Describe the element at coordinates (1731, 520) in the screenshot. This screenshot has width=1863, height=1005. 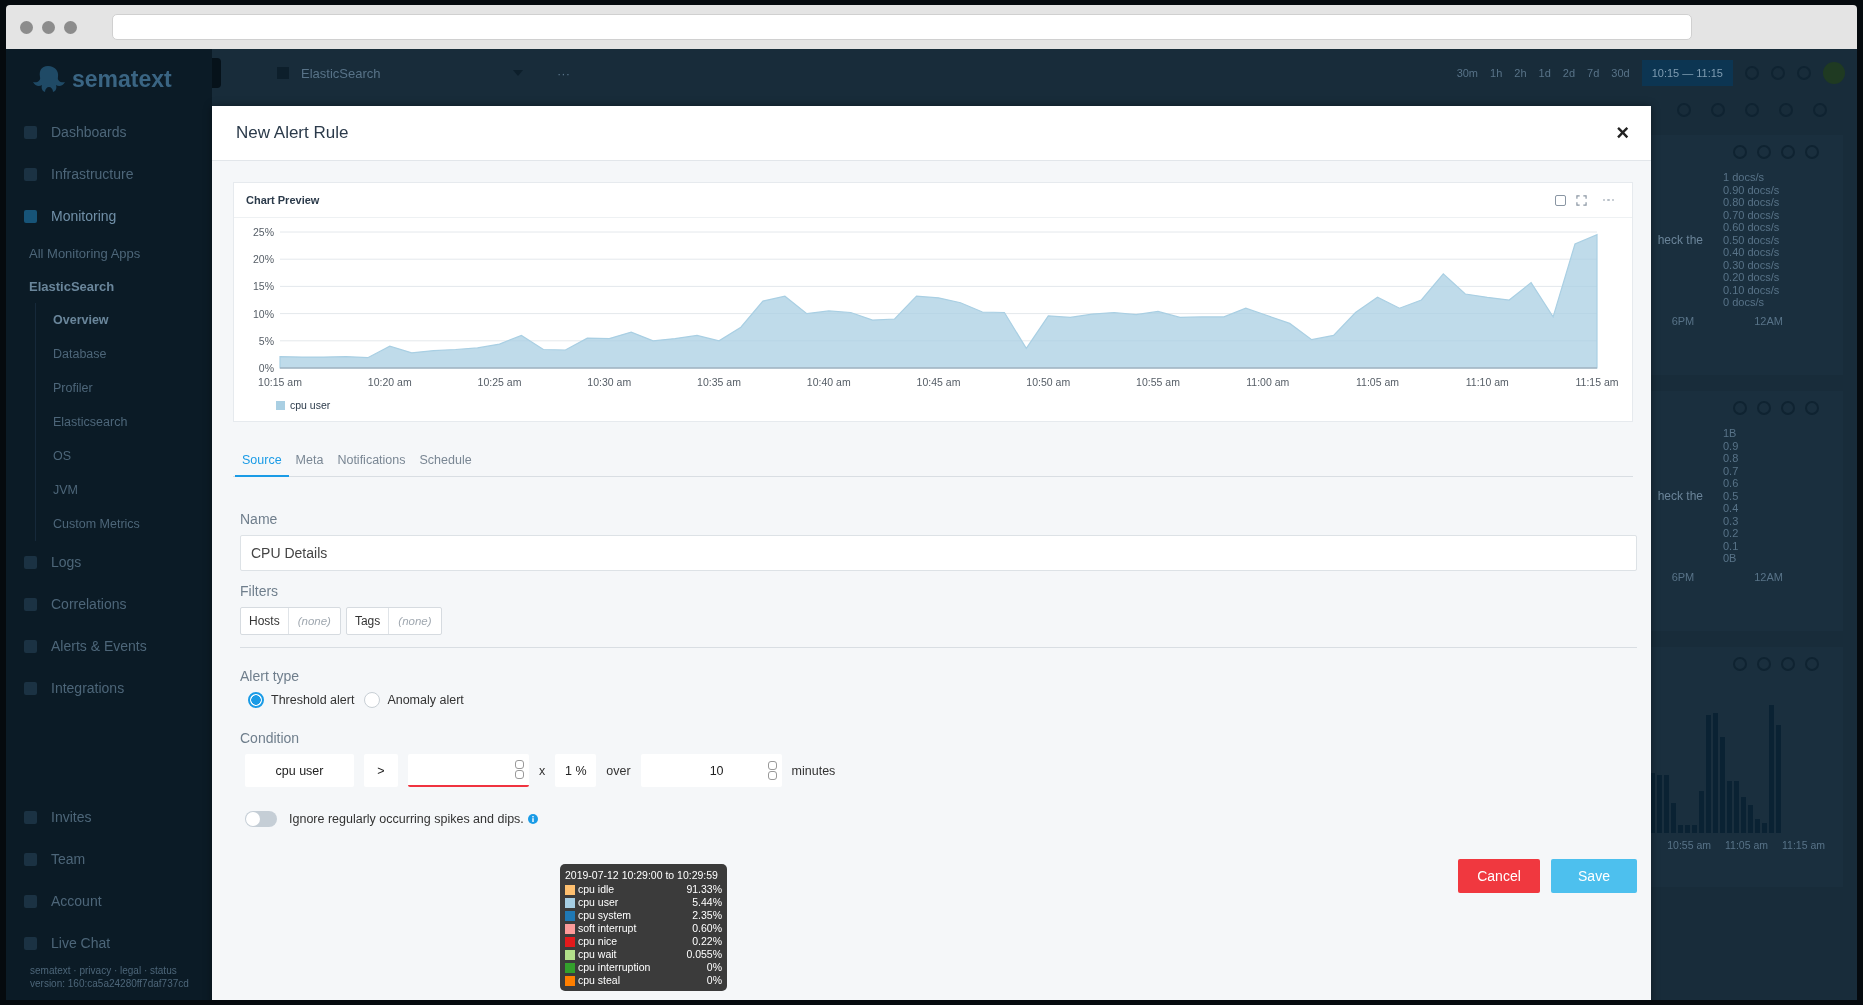
I see `axis-label: 0.3` at that location.